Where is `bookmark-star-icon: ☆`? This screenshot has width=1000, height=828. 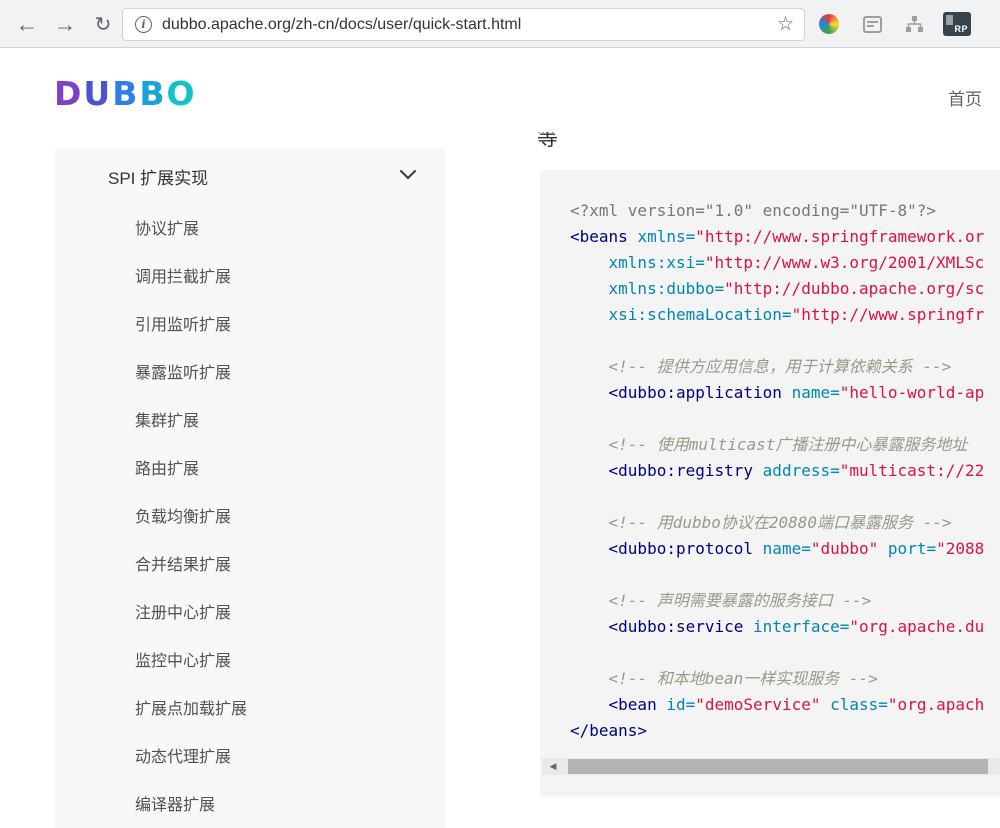 bookmark-star-icon: ☆ is located at coordinates (785, 24).